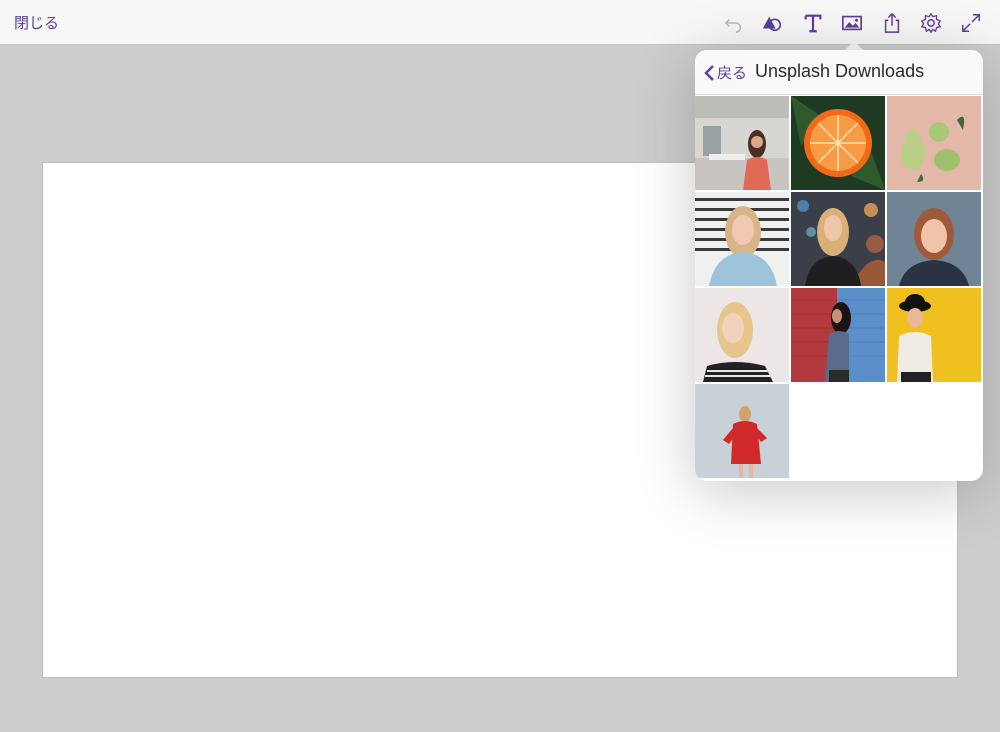 This screenshot has width=1000, height=732. I want to click on chevron-left-icon, so click(709, 72).